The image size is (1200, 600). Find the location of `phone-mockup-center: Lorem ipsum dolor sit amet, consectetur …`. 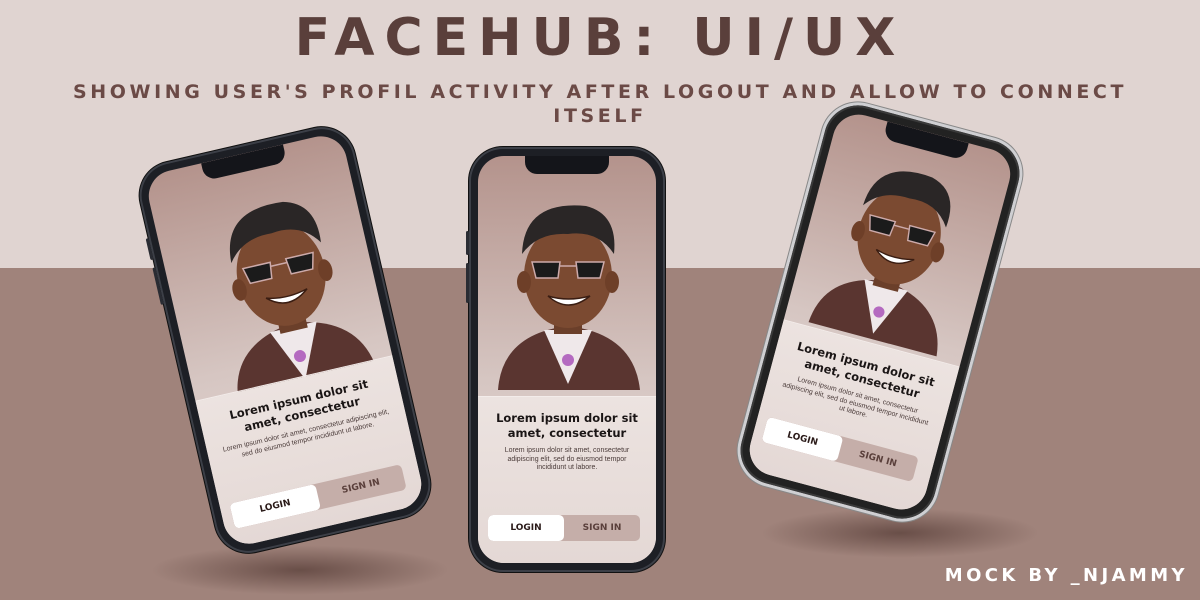

phone-mockup-center: Lorem ipsum dolor sit amet, consectetur … is located at coordinates (565, 359).